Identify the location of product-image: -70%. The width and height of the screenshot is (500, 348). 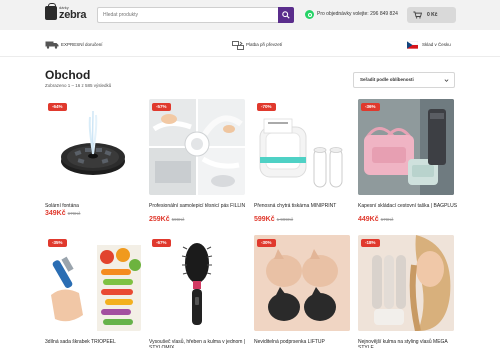
(302, 147).